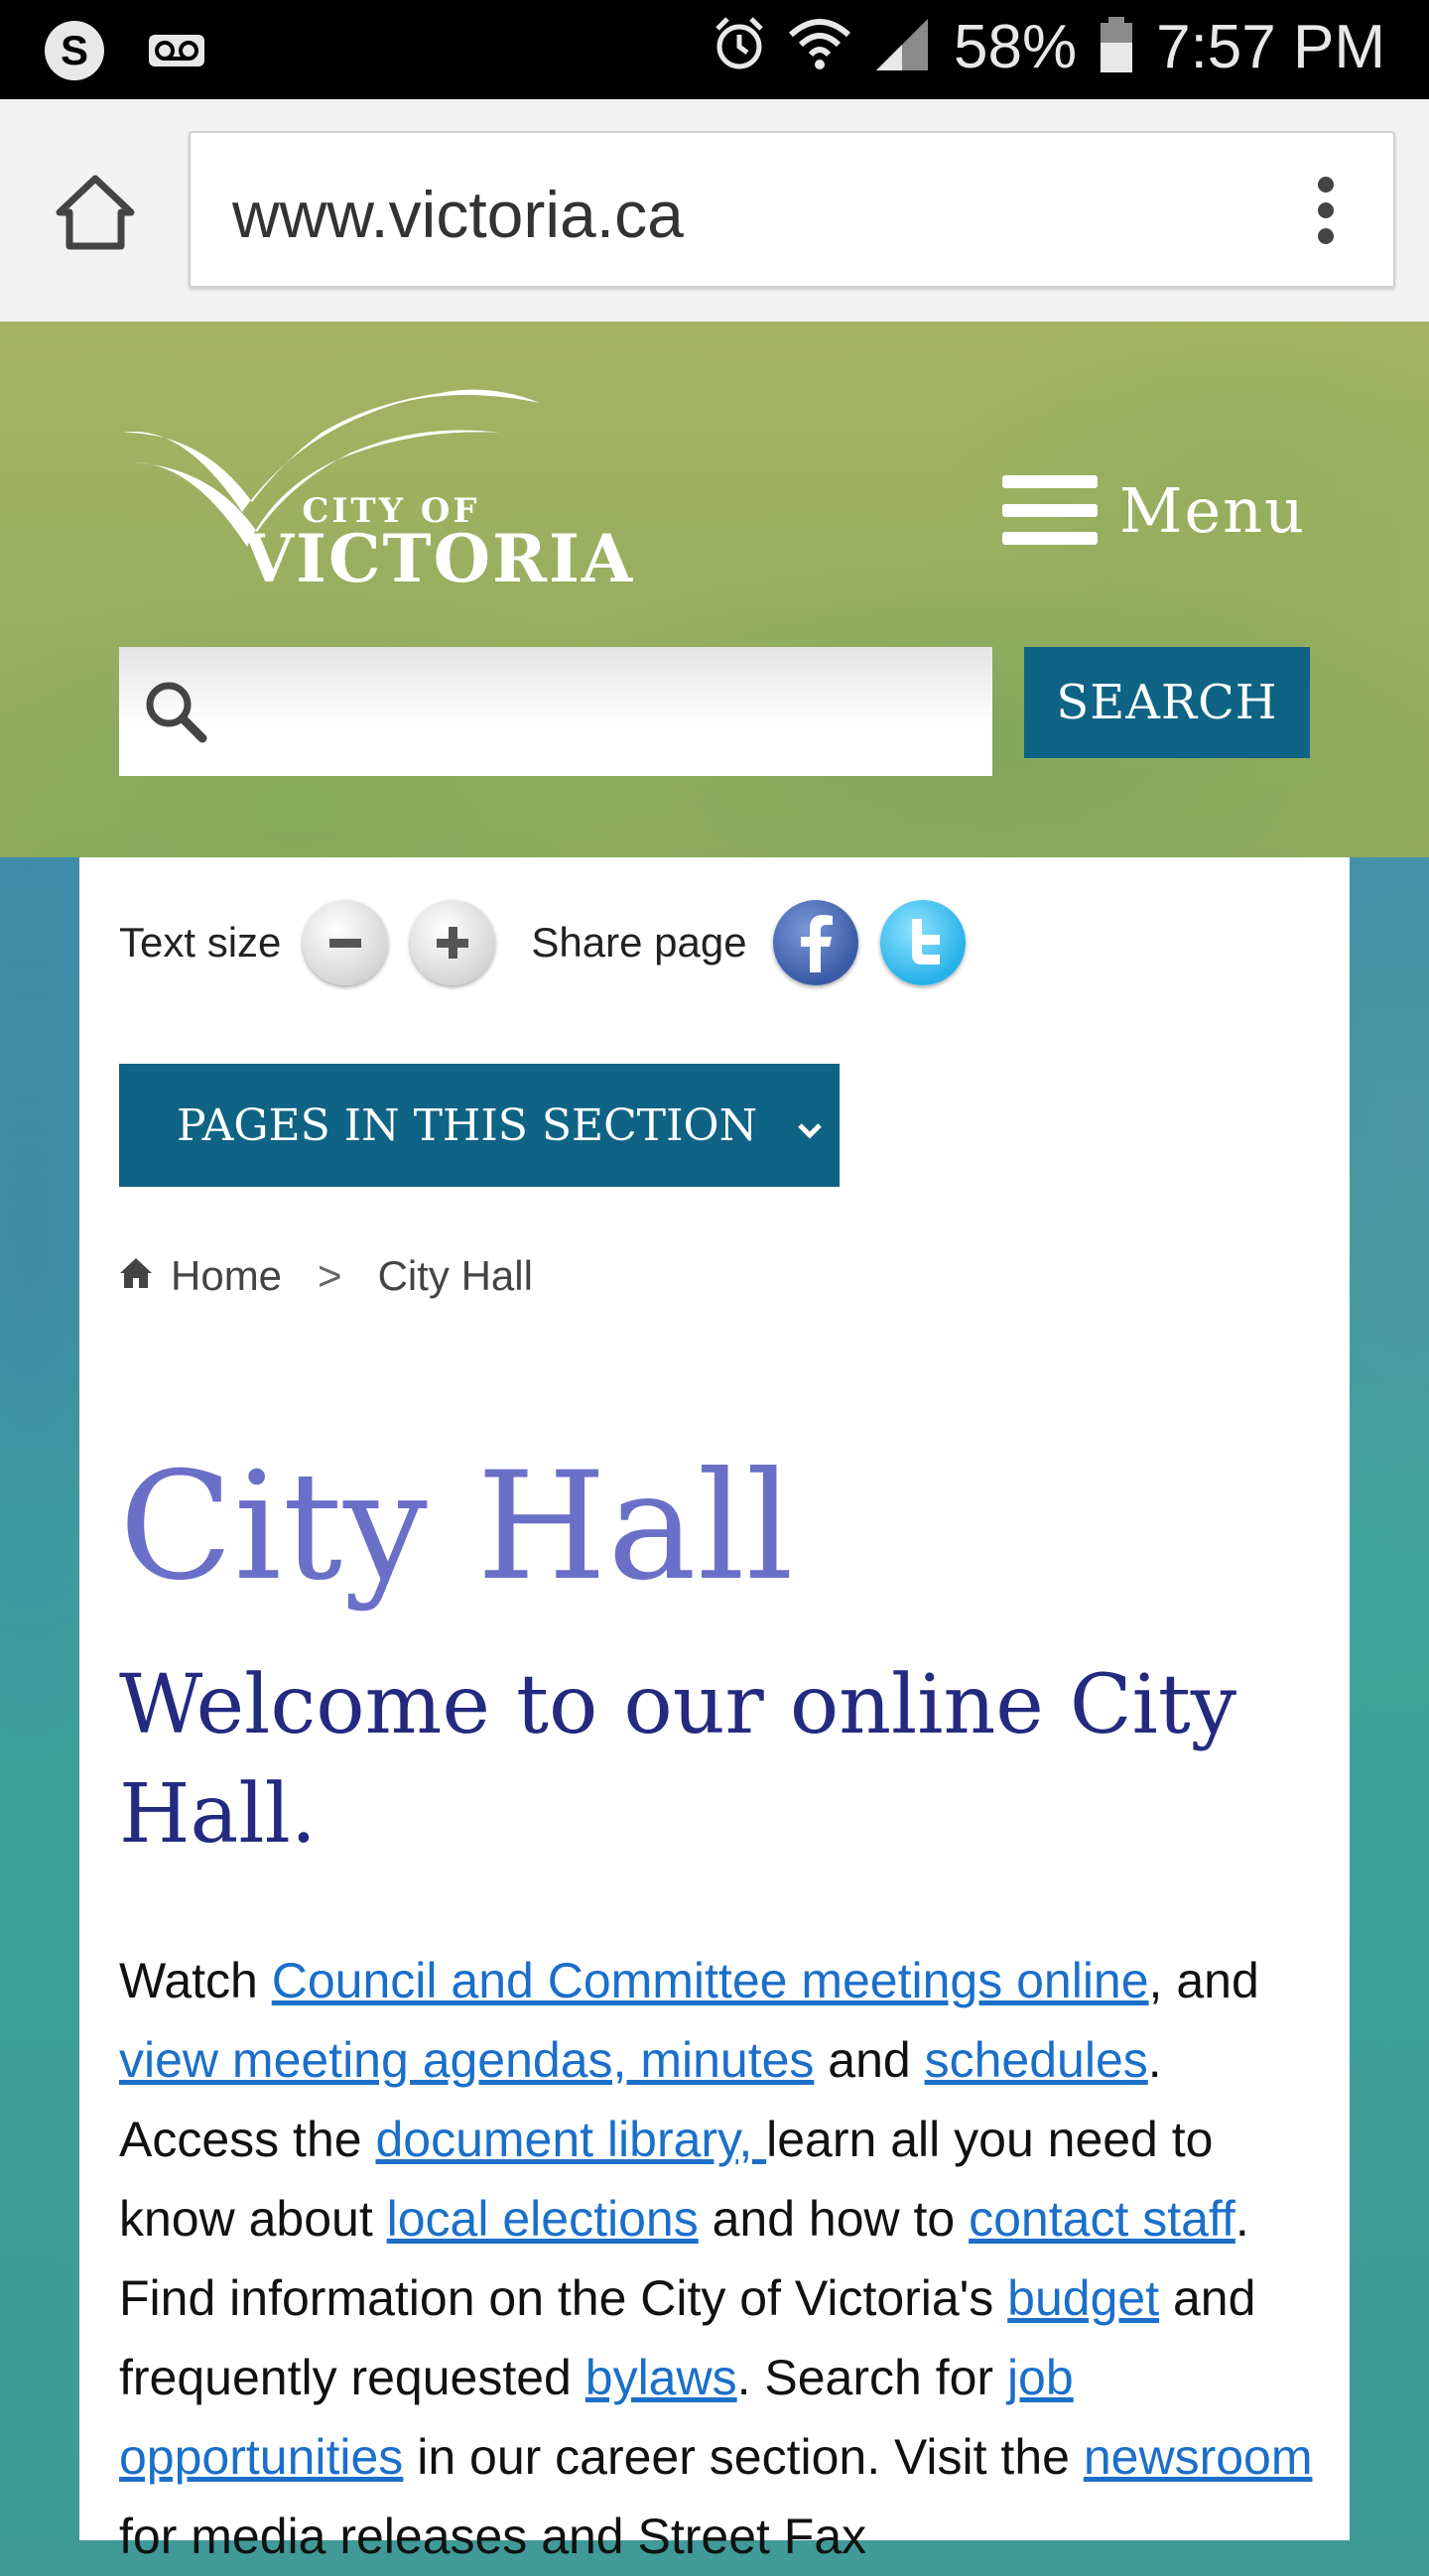  I want to click on browser-toolbar: www.victoria.ca, so click(714, 211).